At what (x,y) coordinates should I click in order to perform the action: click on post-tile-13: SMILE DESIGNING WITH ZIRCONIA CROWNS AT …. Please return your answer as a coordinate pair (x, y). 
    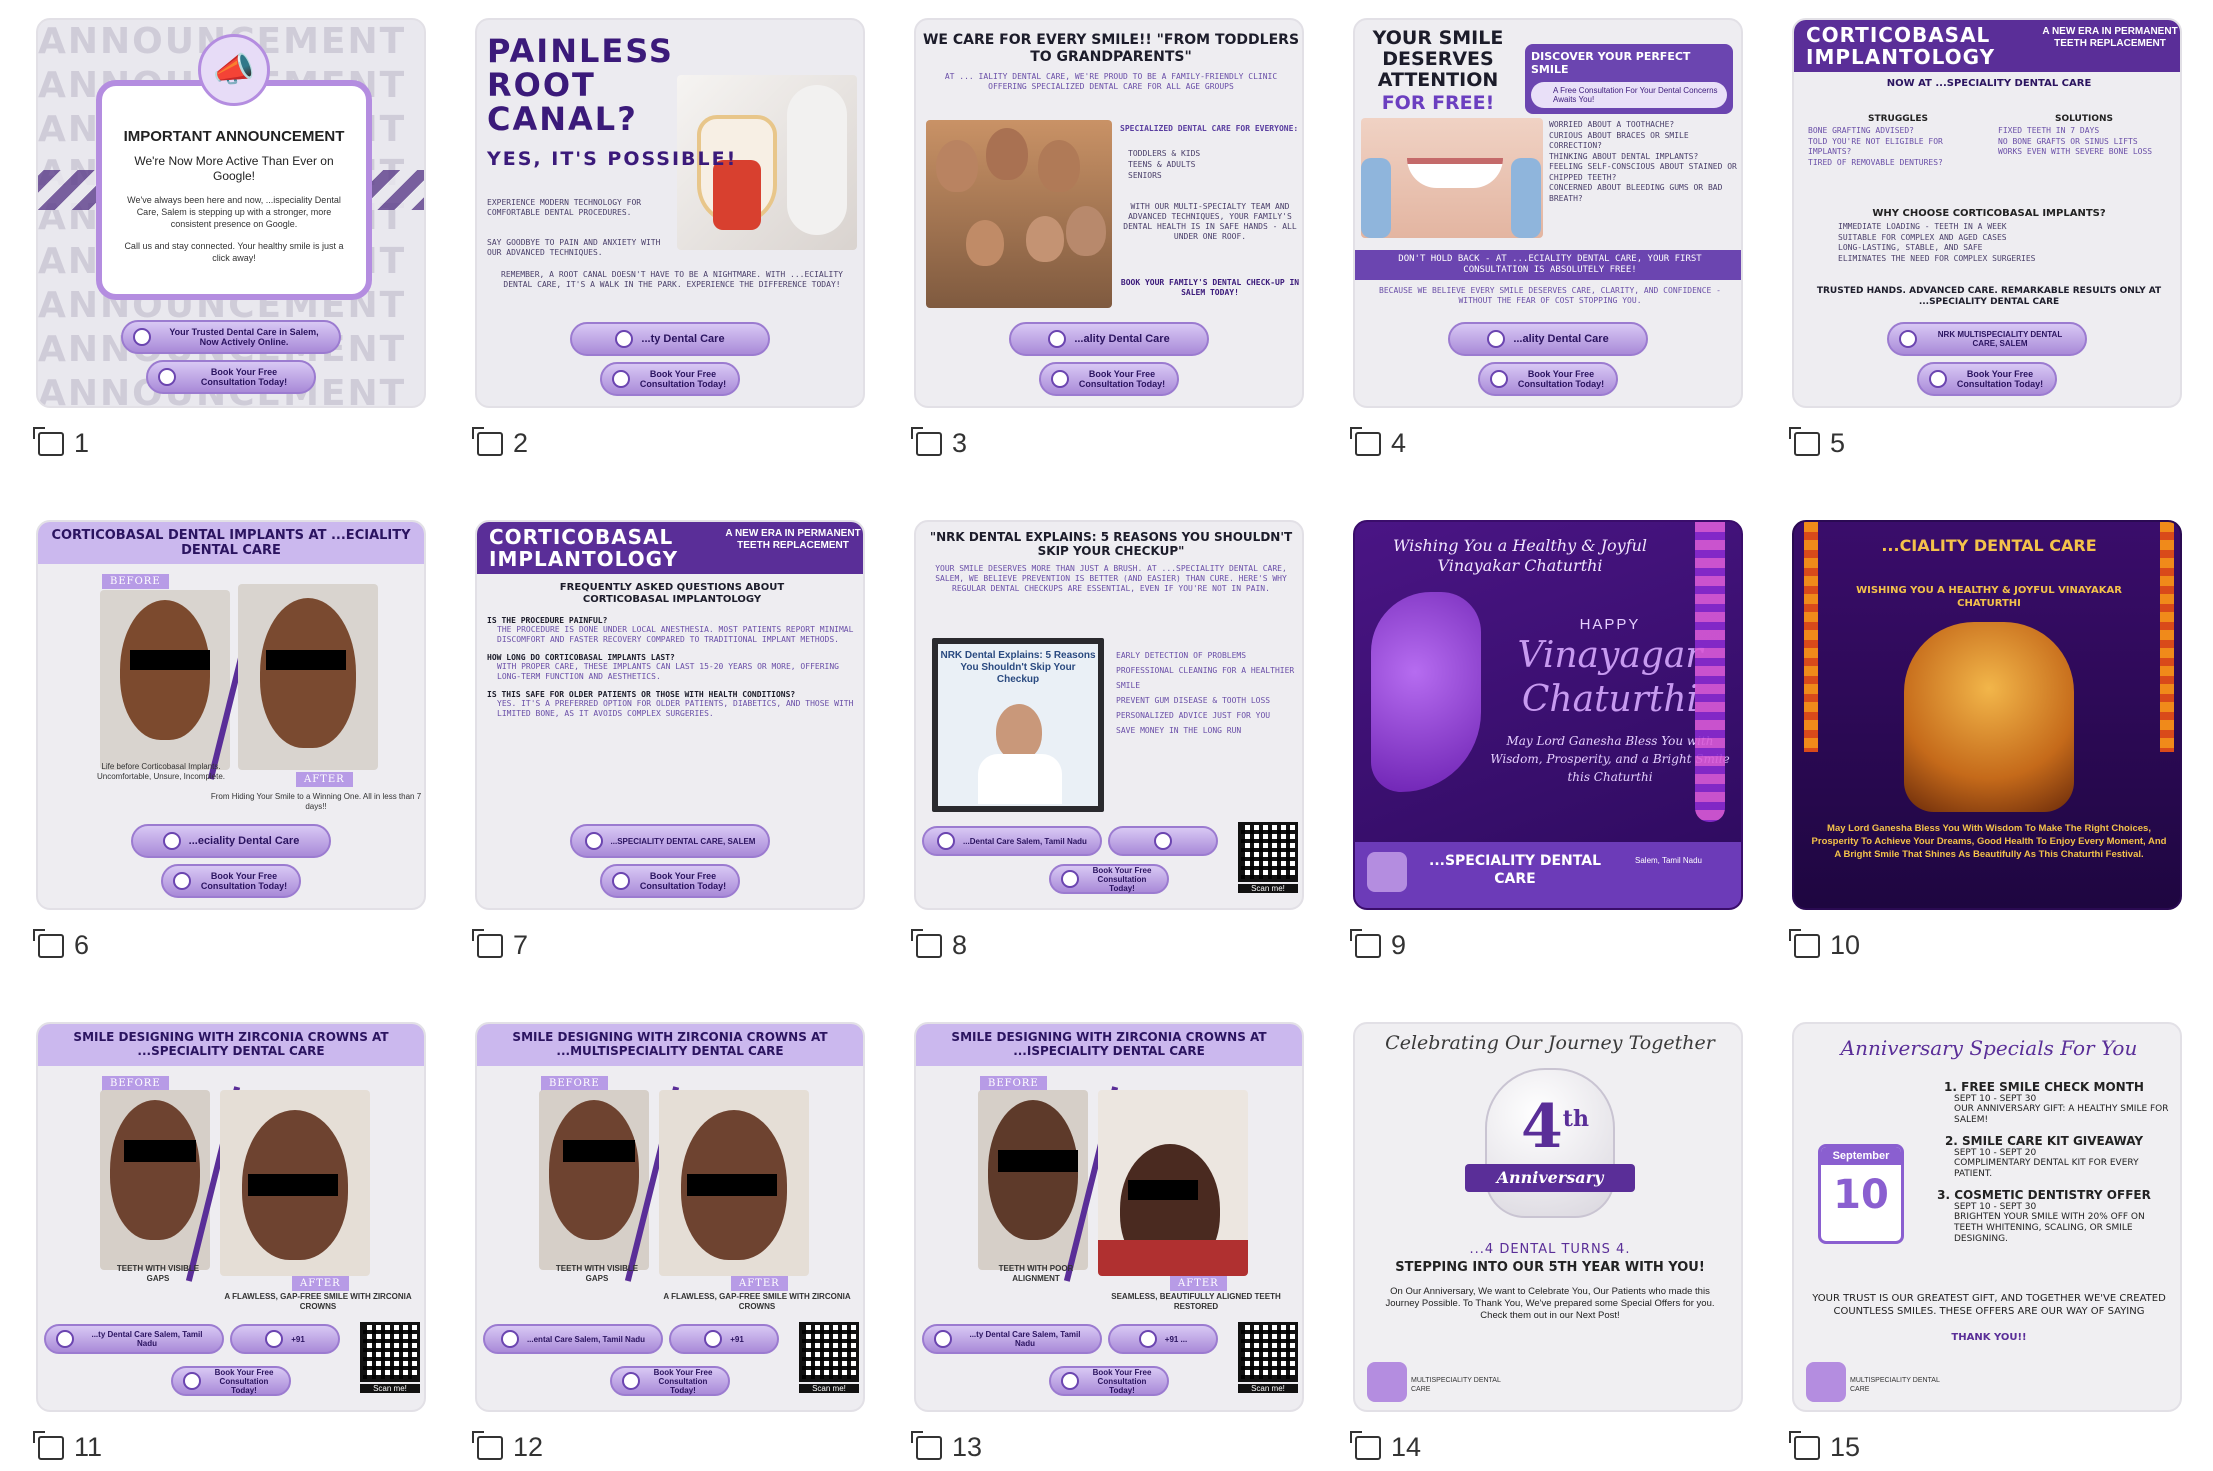
    Looking at the image, I should click on (1109, 1217).